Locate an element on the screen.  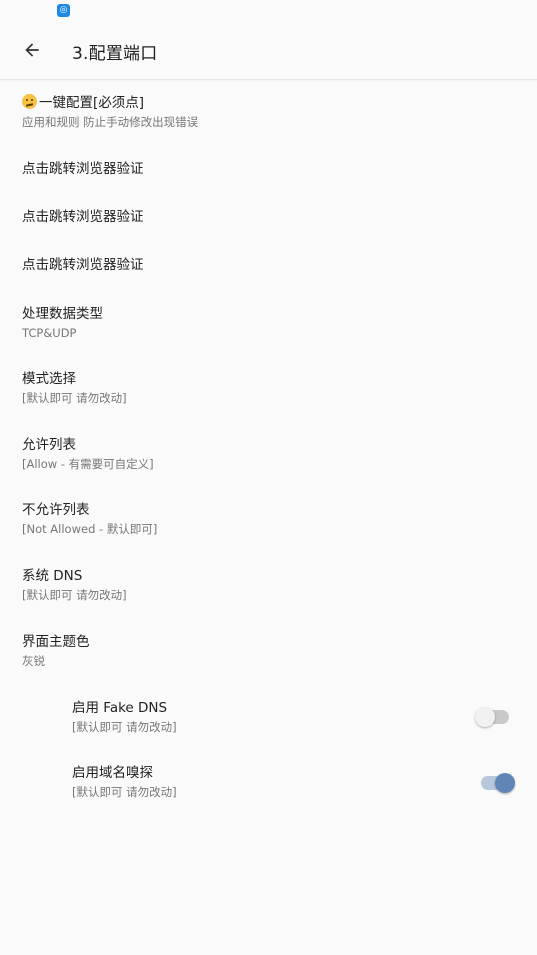
item-summary: [Allow - 有需要可自定义] is located at coordinates (88, 464).